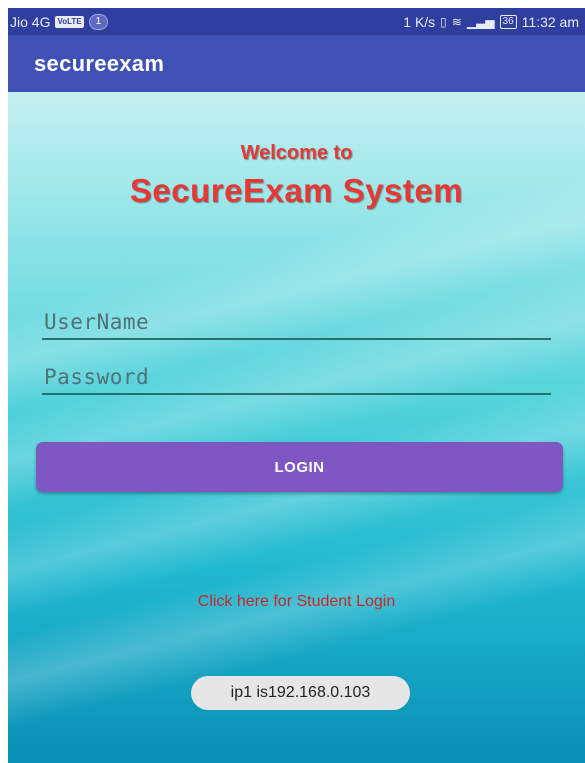 This screenshot has height=763, width=585. I want to click on status-bar: Jio 4G VoLTE 1 1 K/s ▯ ≋ ▁▃▅ 36 11:32 am, so click(296, 21).